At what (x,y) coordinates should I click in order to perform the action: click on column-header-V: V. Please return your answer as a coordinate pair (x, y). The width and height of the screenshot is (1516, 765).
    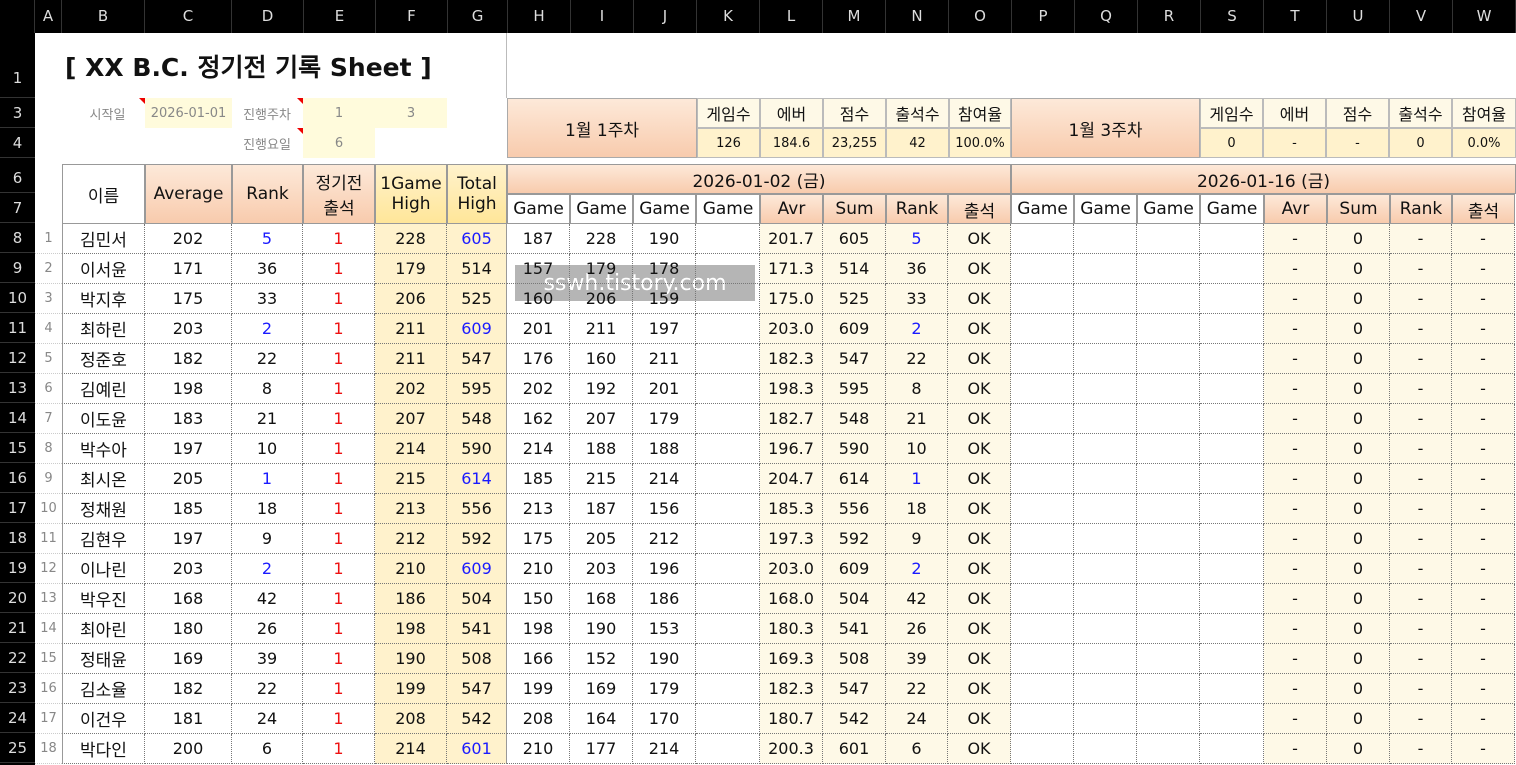
    Looking at the image, I should click on (1421, 16).